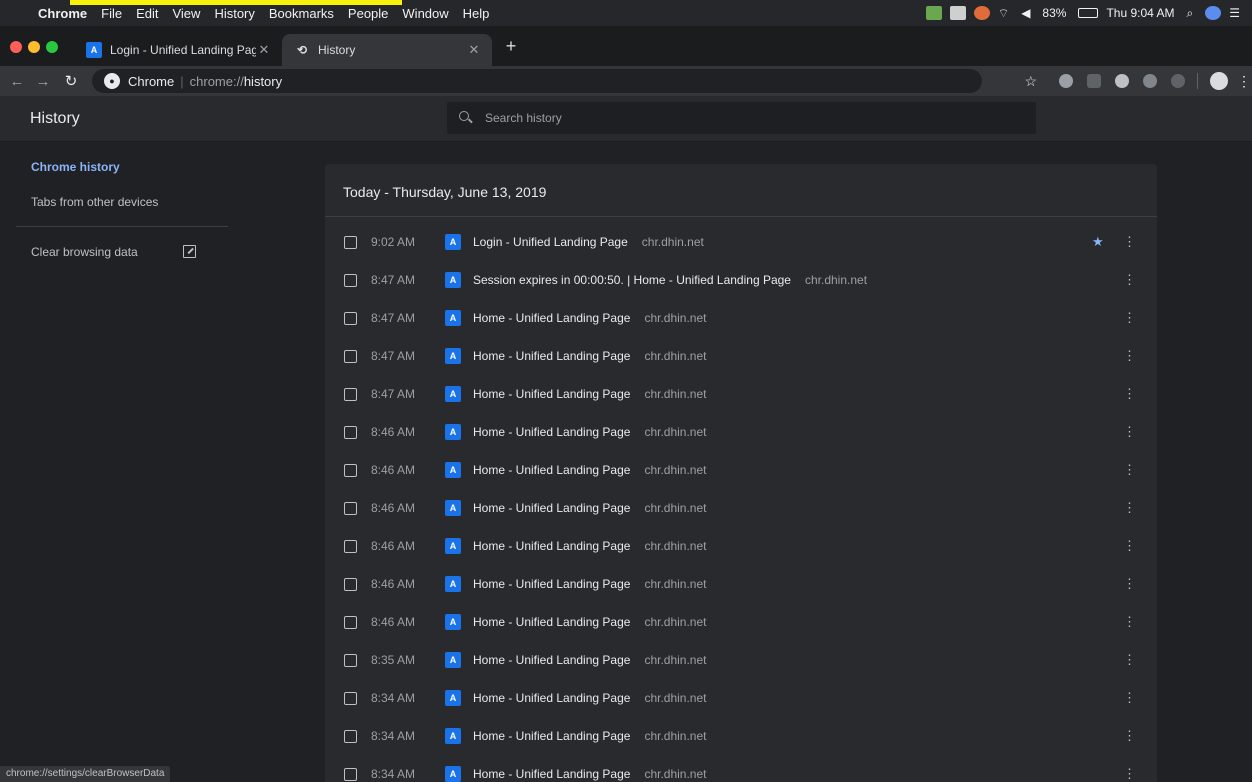  Describe the element at coordinates (511, 48) in the screenshot. I see `new-tab-button: +` at that location.